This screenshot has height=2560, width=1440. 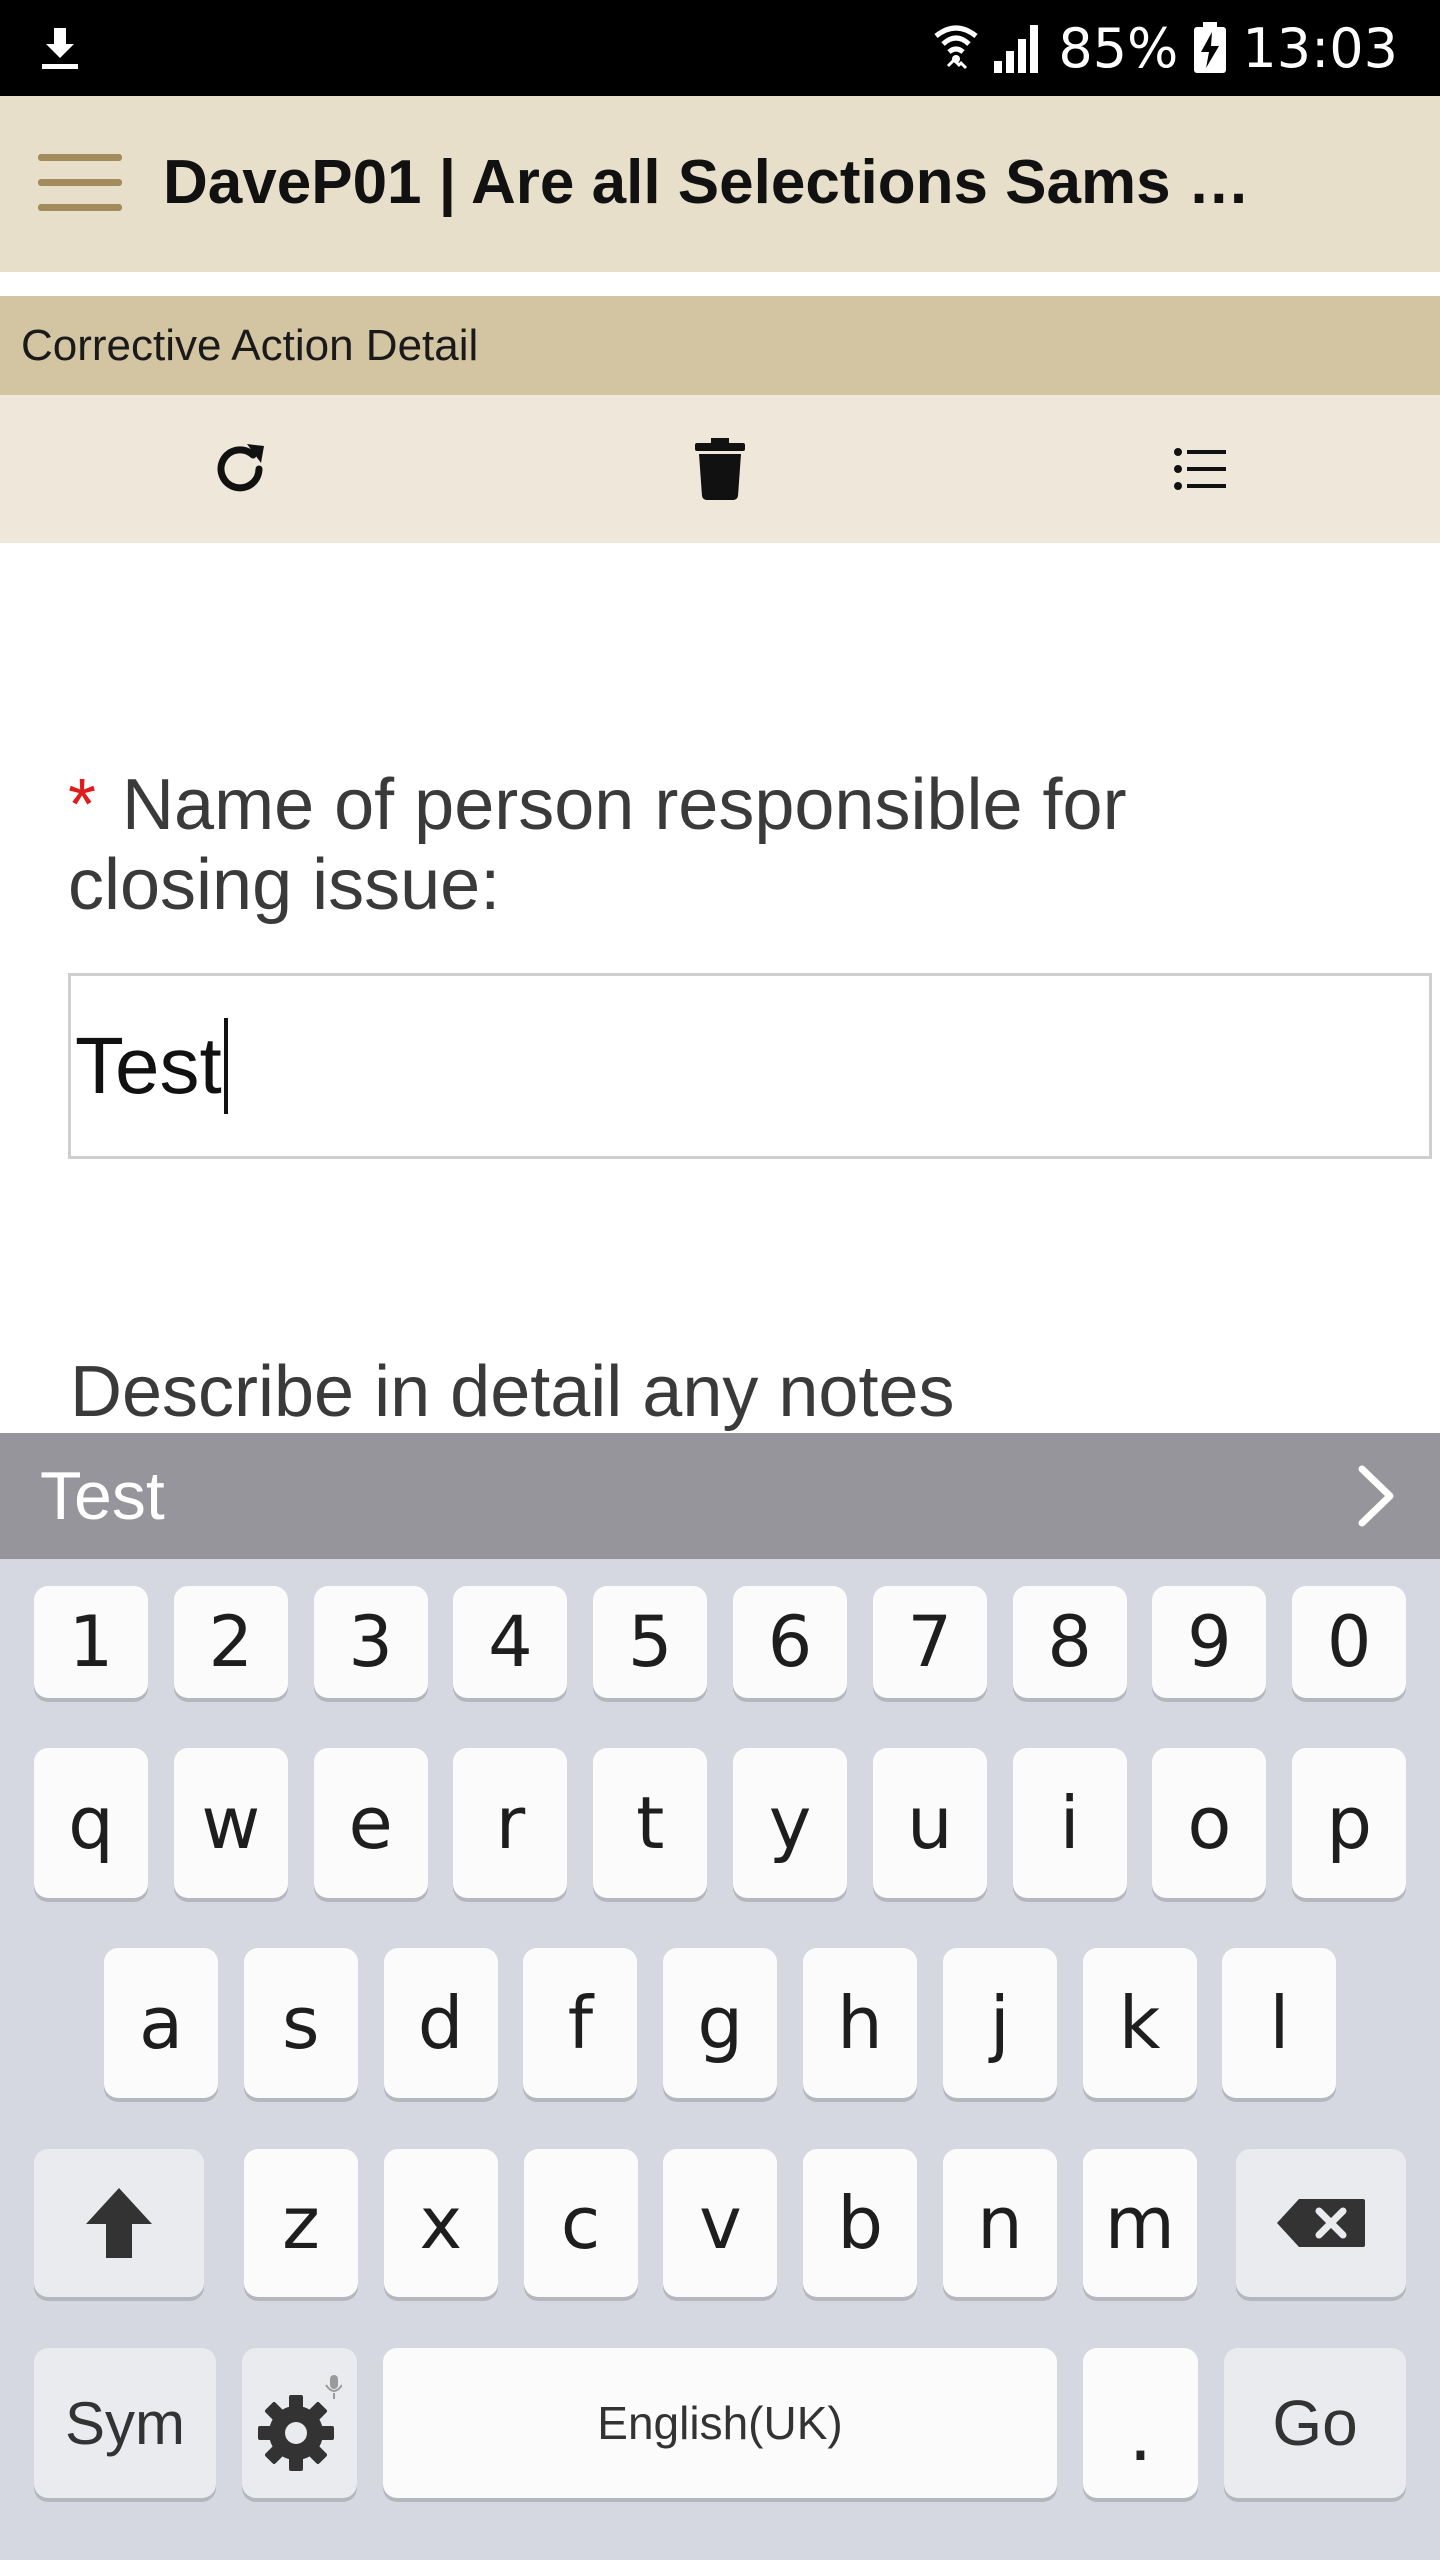 I want to click on key-9: 9, so click(x=1209, y=1642).